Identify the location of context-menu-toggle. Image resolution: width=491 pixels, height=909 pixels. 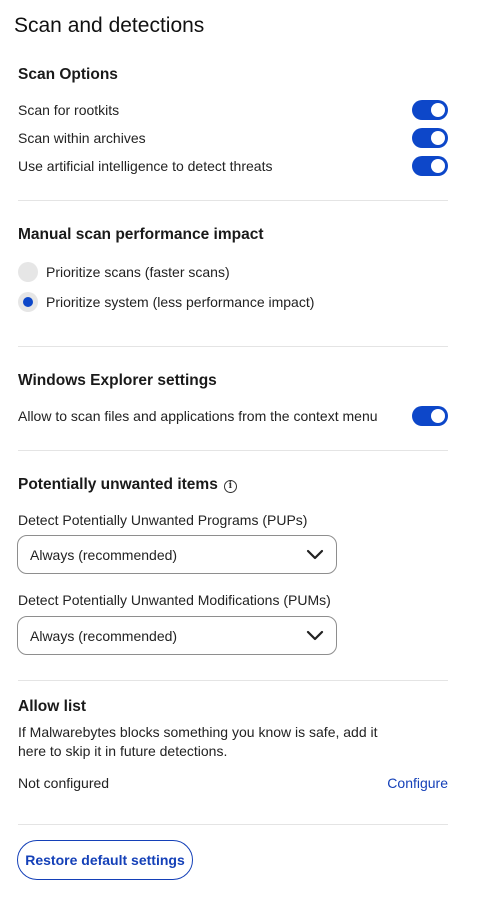
(430, 416).